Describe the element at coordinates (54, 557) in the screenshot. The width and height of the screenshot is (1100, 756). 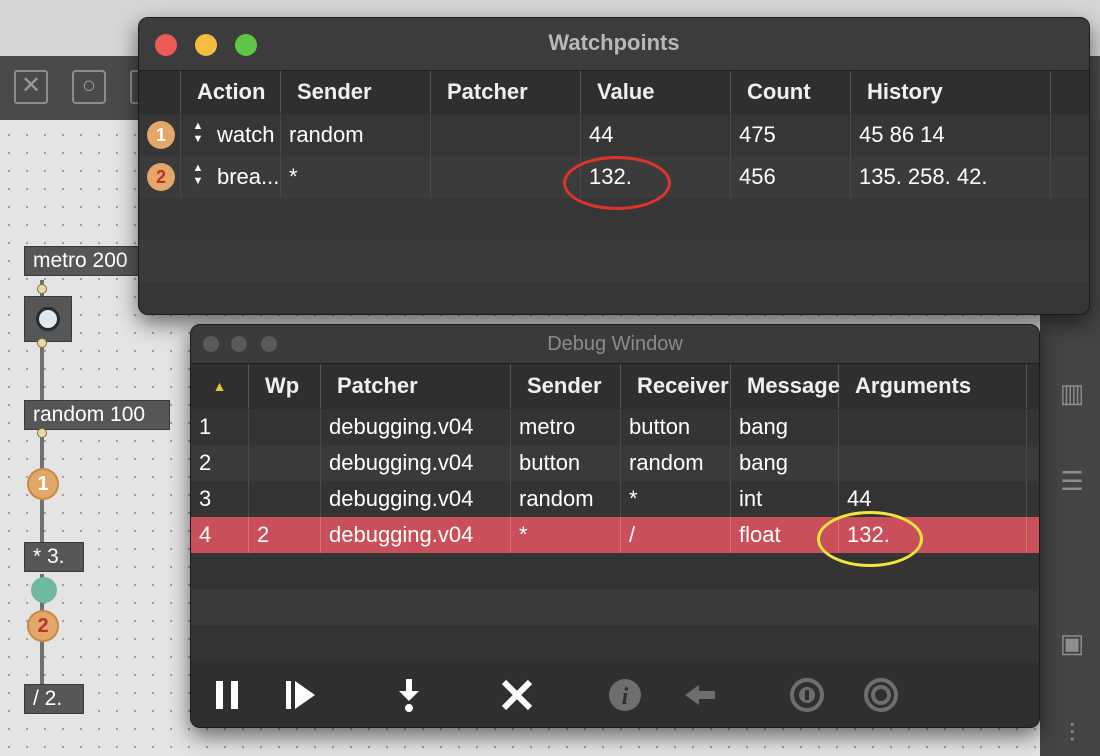
I see `multiply-object: * 3.` at that location.